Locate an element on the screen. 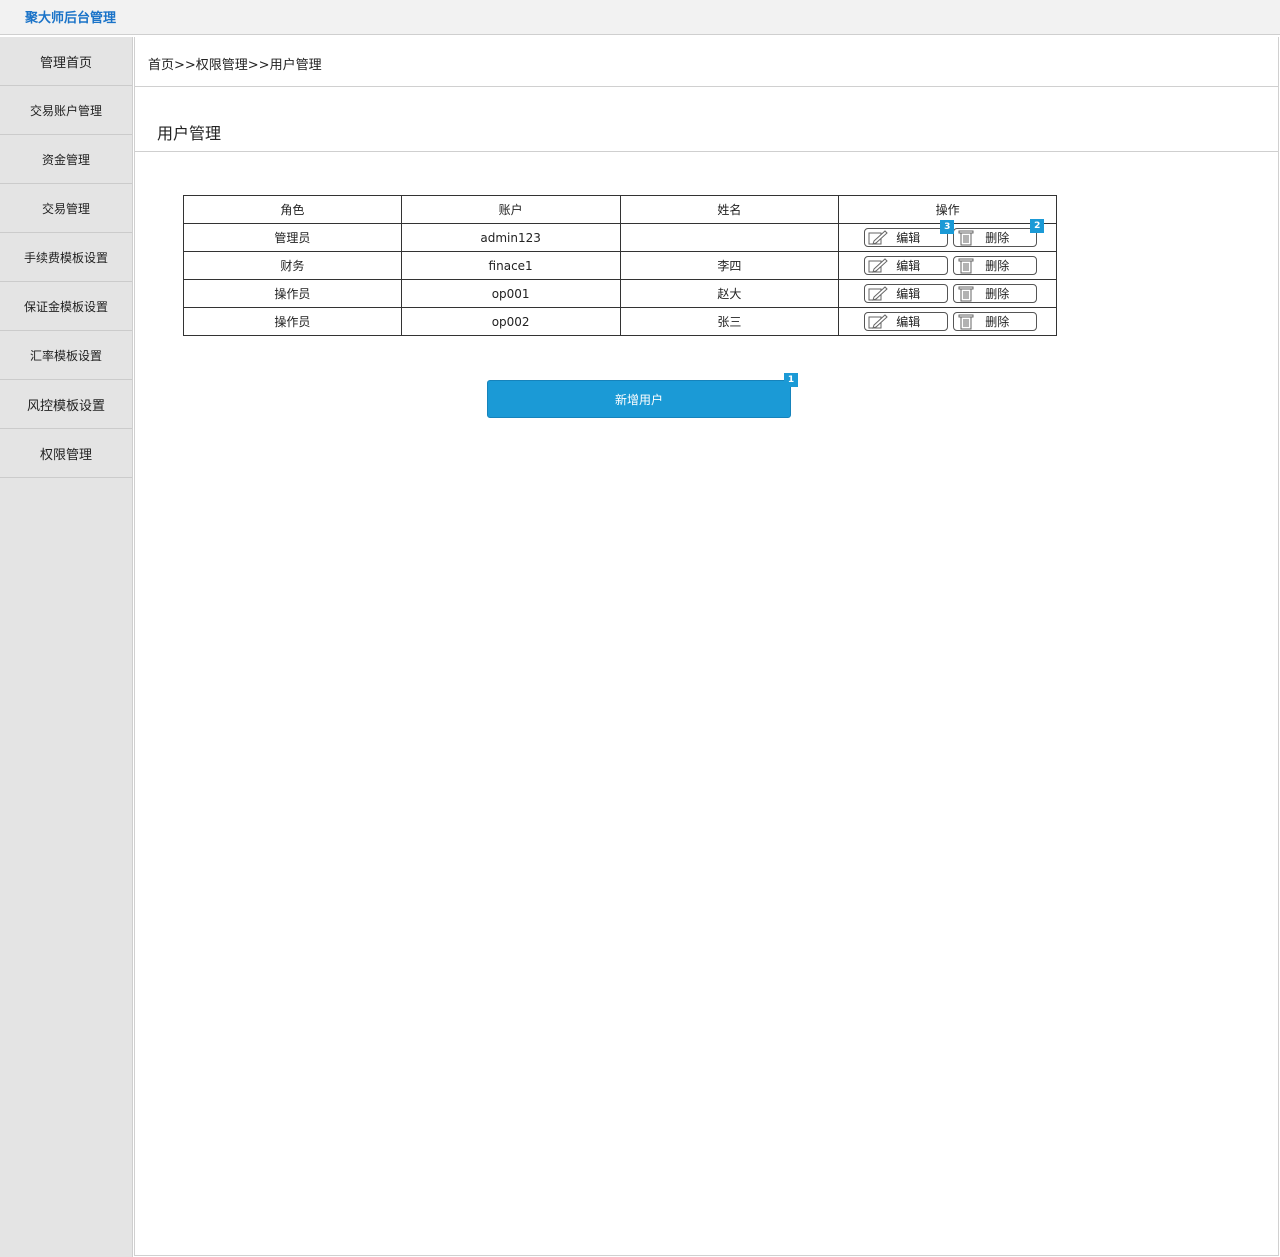  sidebar-item-trading: 交易管理 is located at coordinates (66, 208).